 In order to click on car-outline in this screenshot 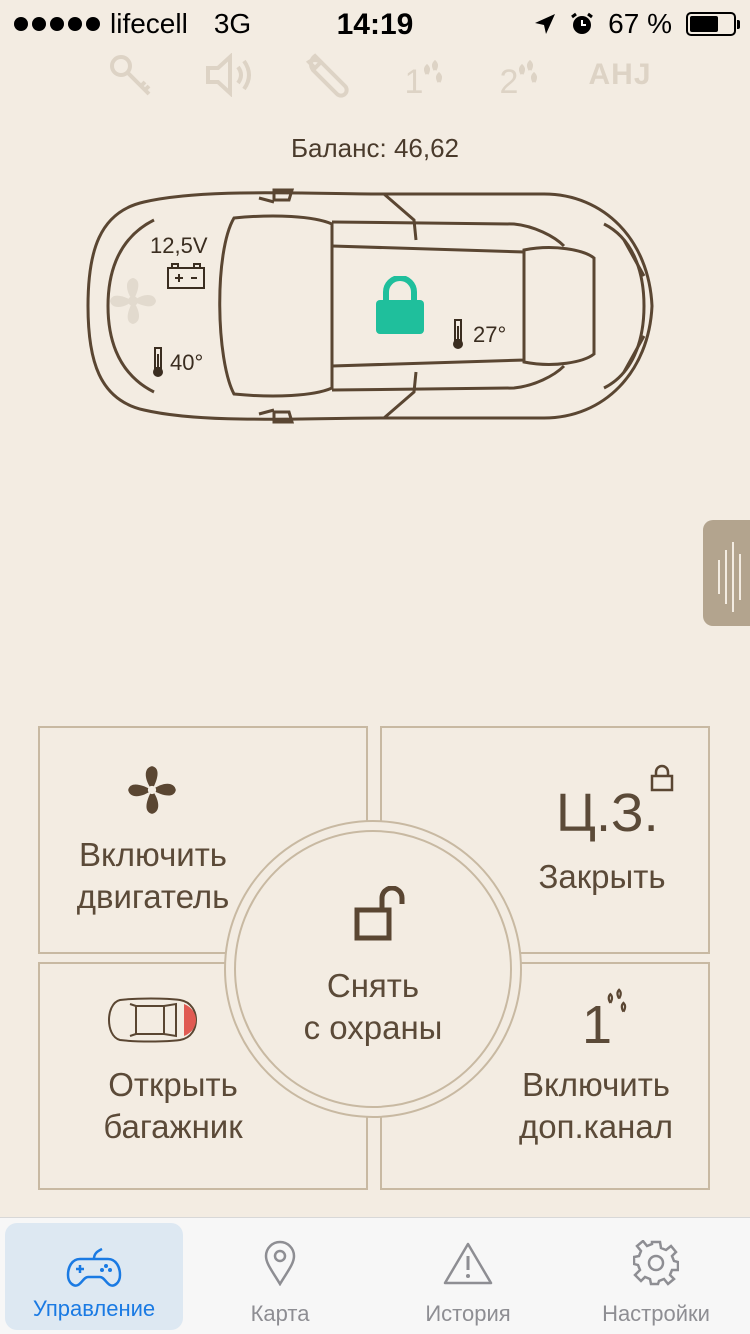, I will do `click(370, 306)`.